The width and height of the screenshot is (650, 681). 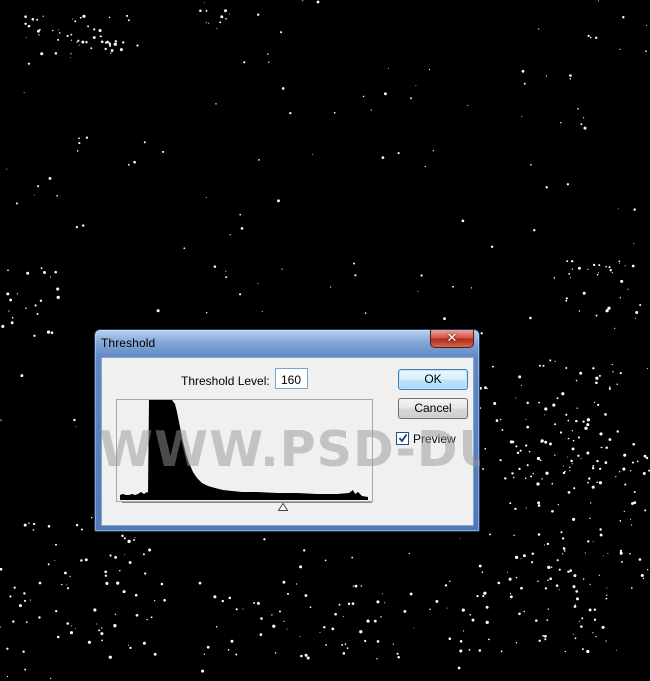 What do you see at coordinates (291, 378) in the screenshot?
I see `threshold-level-input: 160` at bounding box center [291, 378].